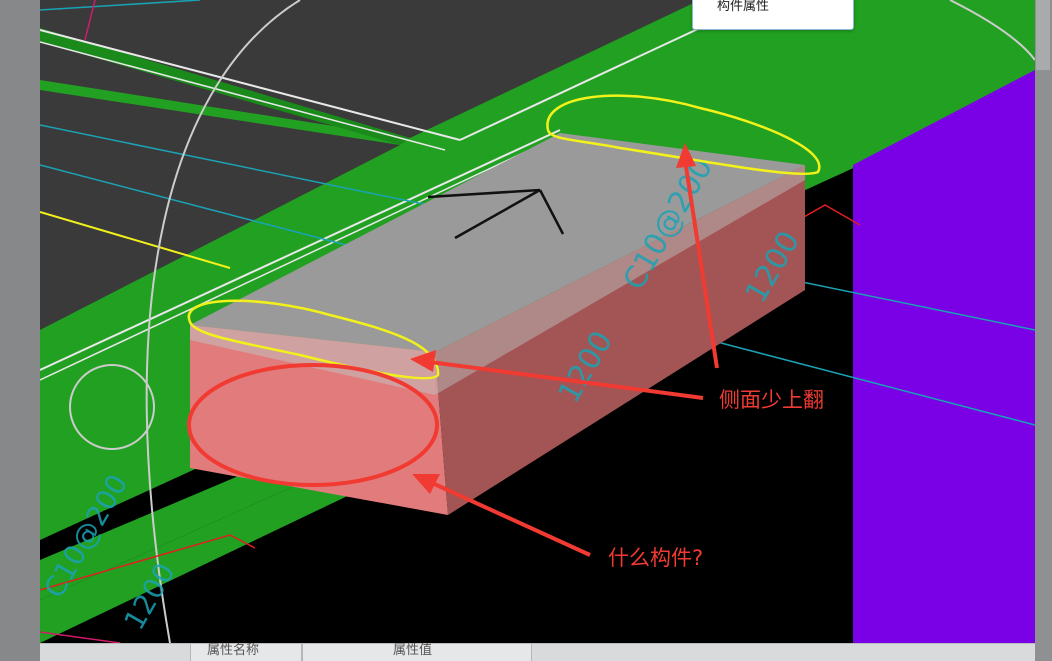  What do you see at coordinates (1043, 330) in the screenshot?
I see `vertical-scrollbar` at bounding box center [1043, 330].